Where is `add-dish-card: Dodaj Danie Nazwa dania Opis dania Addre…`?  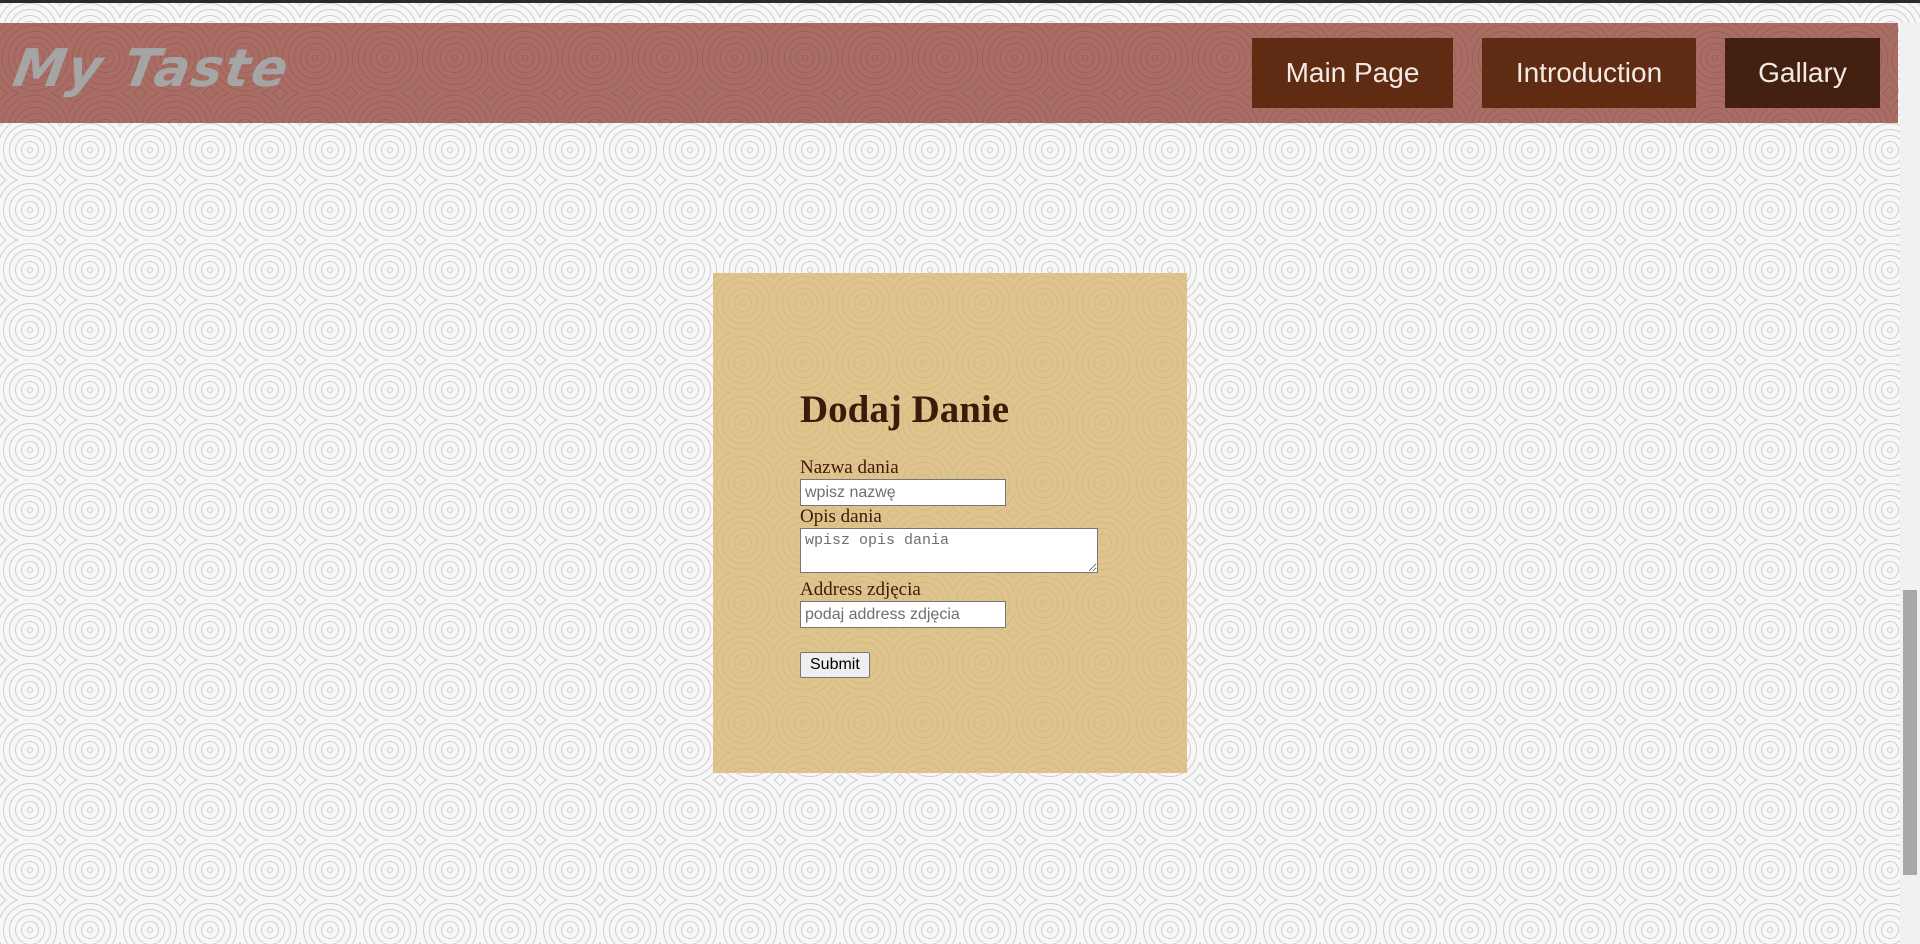
add-dish-card: Dodaj Danie Nazwa dania Opis dania Addre… is located at coordinates (950, 523).